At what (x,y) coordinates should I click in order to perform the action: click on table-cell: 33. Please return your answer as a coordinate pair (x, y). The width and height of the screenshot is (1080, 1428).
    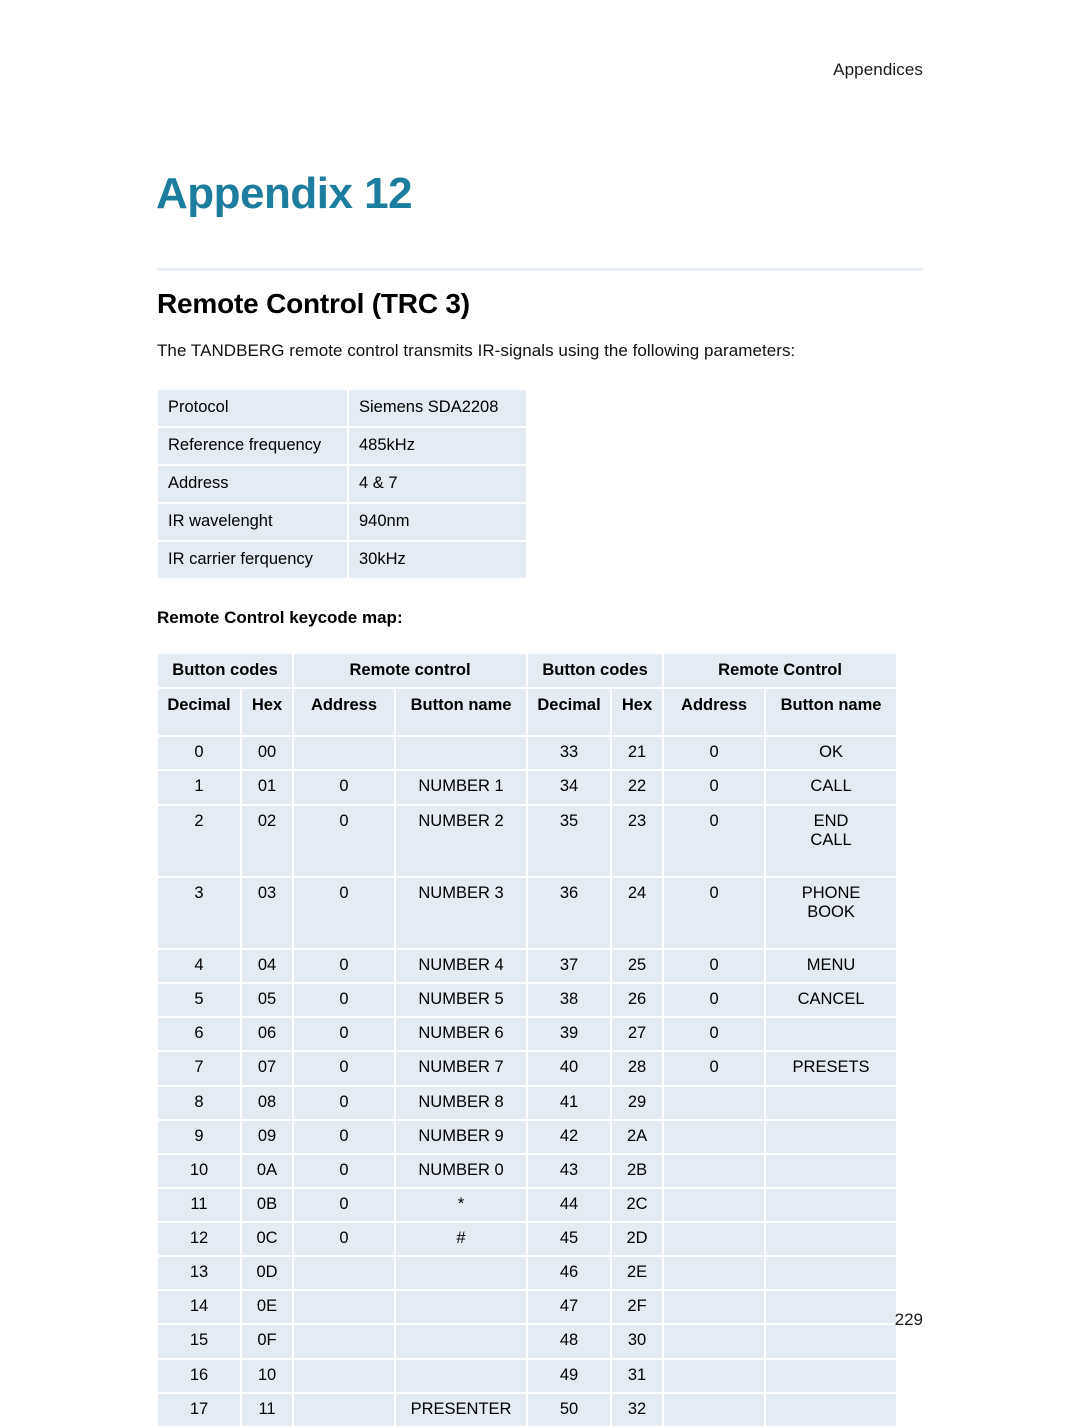
    Looking at the image, I should click on (569, 753).